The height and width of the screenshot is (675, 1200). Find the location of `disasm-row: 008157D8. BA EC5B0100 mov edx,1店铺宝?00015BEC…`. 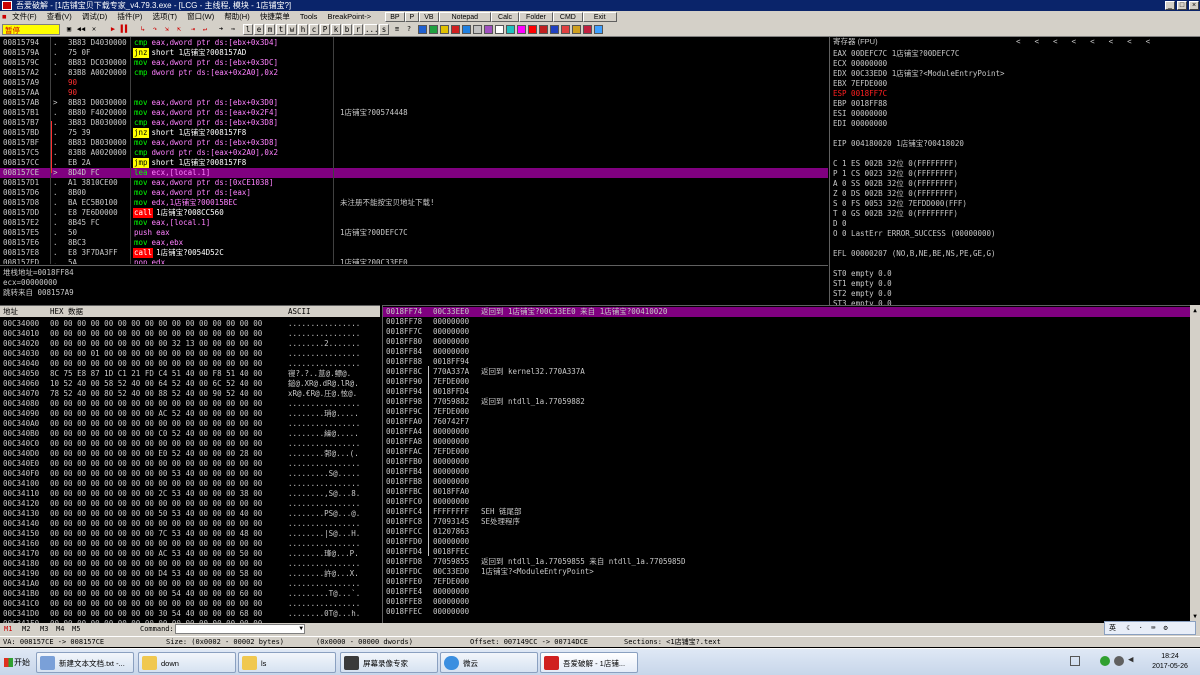

disasm-row: 008157D8. BA EC5B0100 mov edx,1店铺宝?00015BEC… is located at coordinates (414, 203).